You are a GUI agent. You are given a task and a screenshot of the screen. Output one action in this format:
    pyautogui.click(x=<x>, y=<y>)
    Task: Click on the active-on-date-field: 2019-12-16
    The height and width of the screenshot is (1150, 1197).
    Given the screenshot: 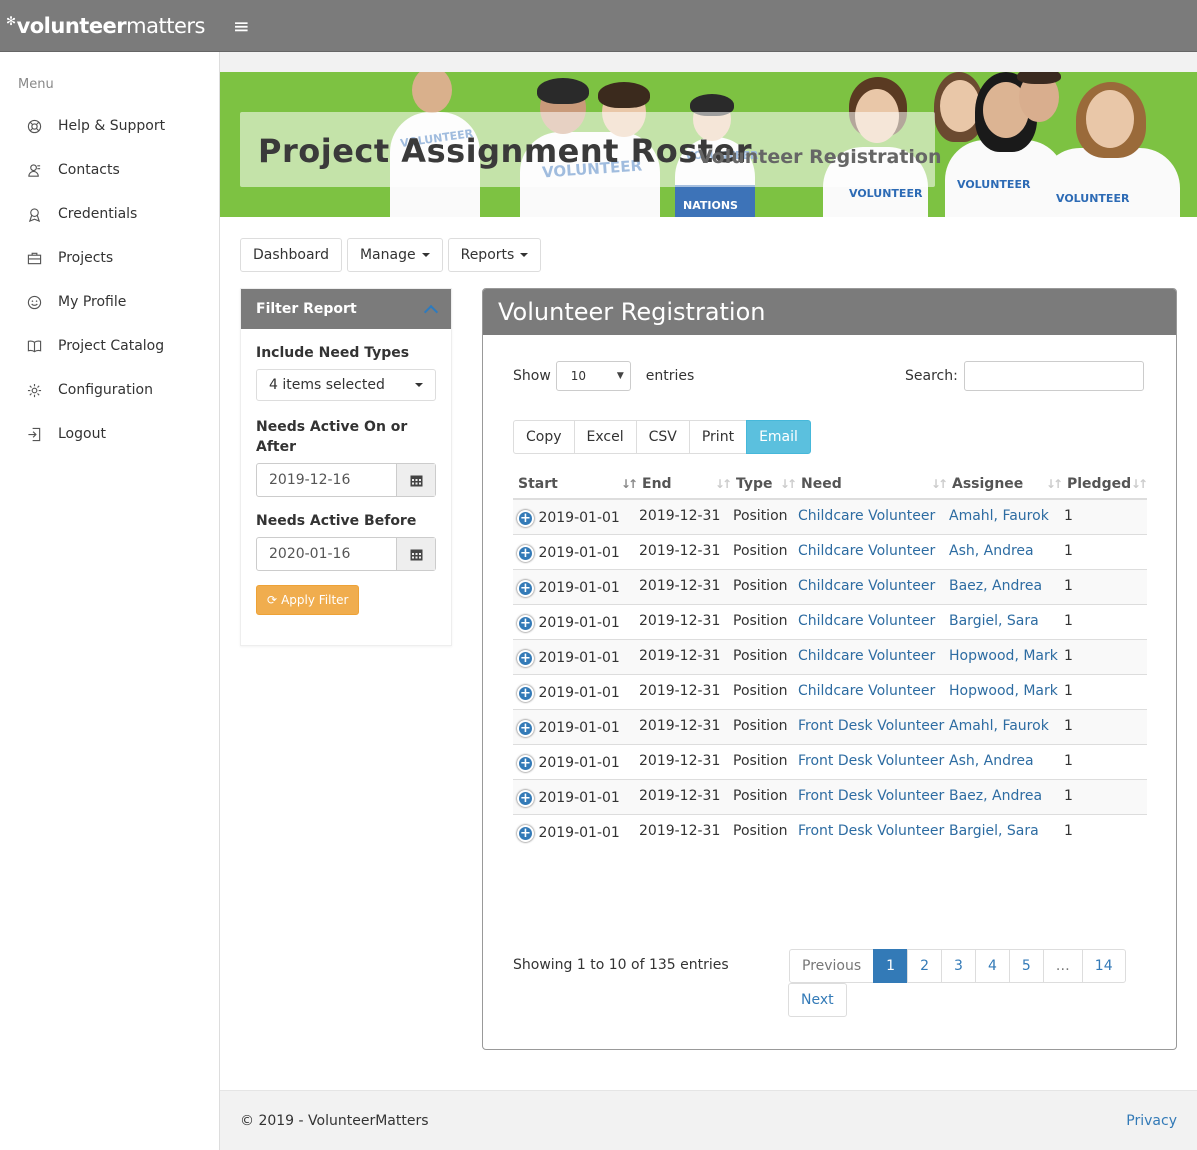 What is the action you would take?
    pyautogui.click(x=346, y=480)
    